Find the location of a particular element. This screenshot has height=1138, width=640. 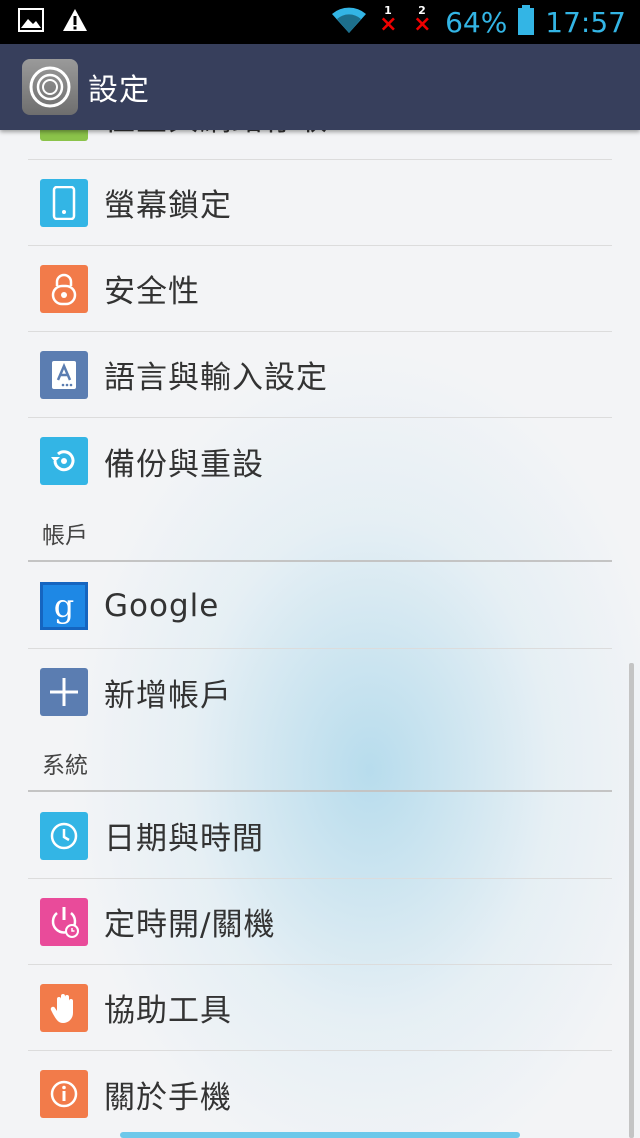

settings-item-screen-lock: 螢幕鎖定 is located at coordinates (320, 203).